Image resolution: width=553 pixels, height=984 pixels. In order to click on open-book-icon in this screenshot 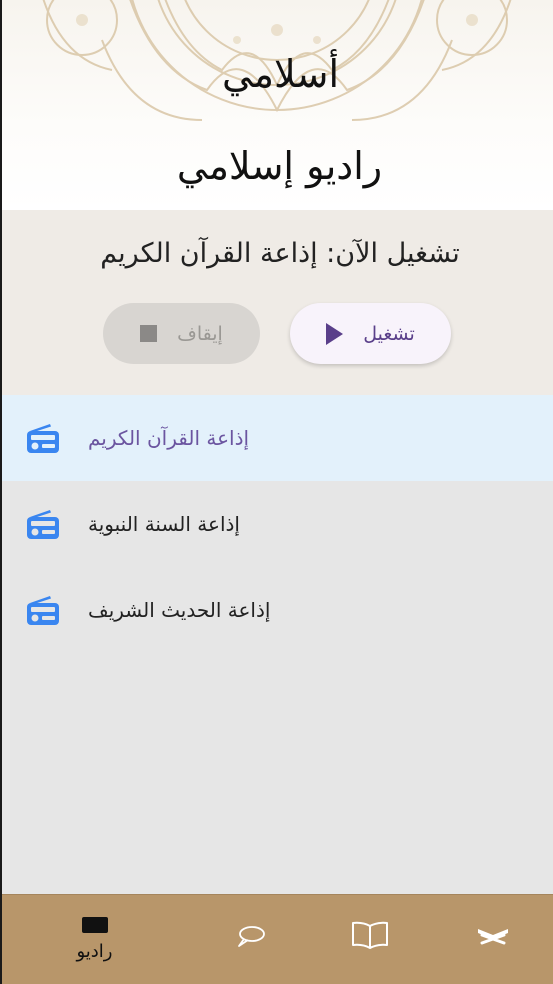, I will do `click(369, 935)`.